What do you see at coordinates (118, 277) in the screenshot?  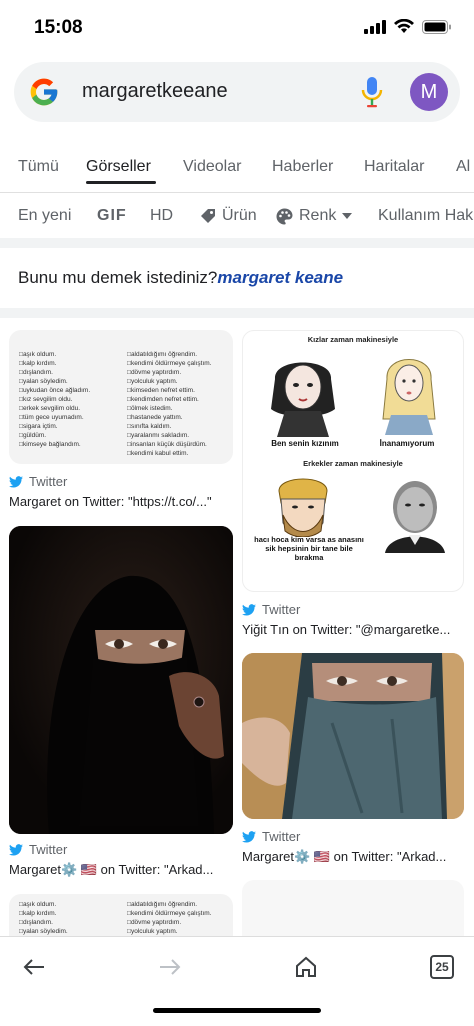 I see `did-you-mean-prefix: Bunu mu demek istediniz?` at bounding box center [118, 277].